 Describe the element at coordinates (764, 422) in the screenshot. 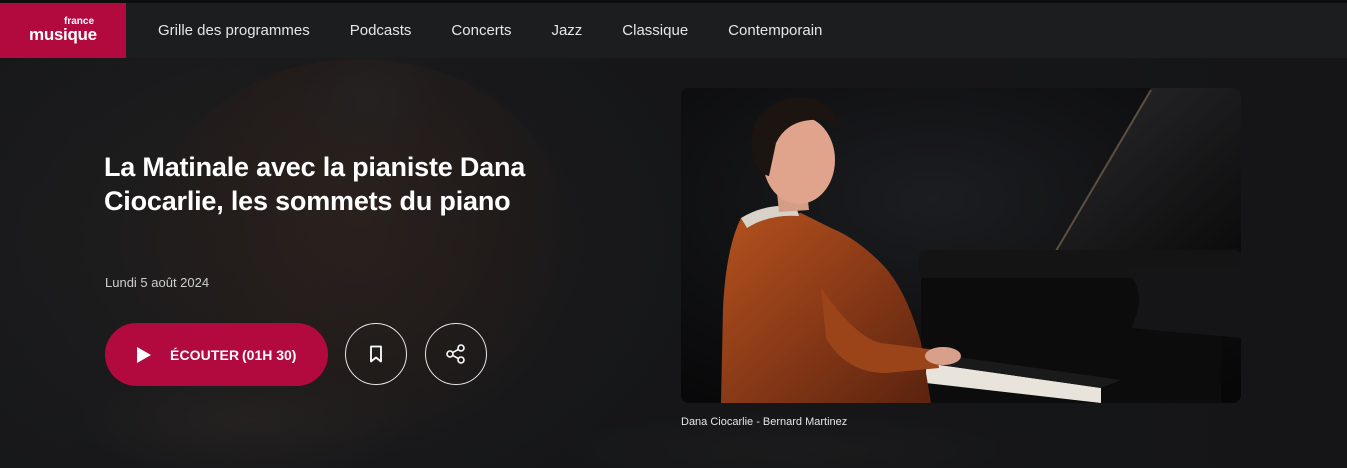

I see `photo-caption: Dana Ciocarlie - Bernard Martinez` at that location.